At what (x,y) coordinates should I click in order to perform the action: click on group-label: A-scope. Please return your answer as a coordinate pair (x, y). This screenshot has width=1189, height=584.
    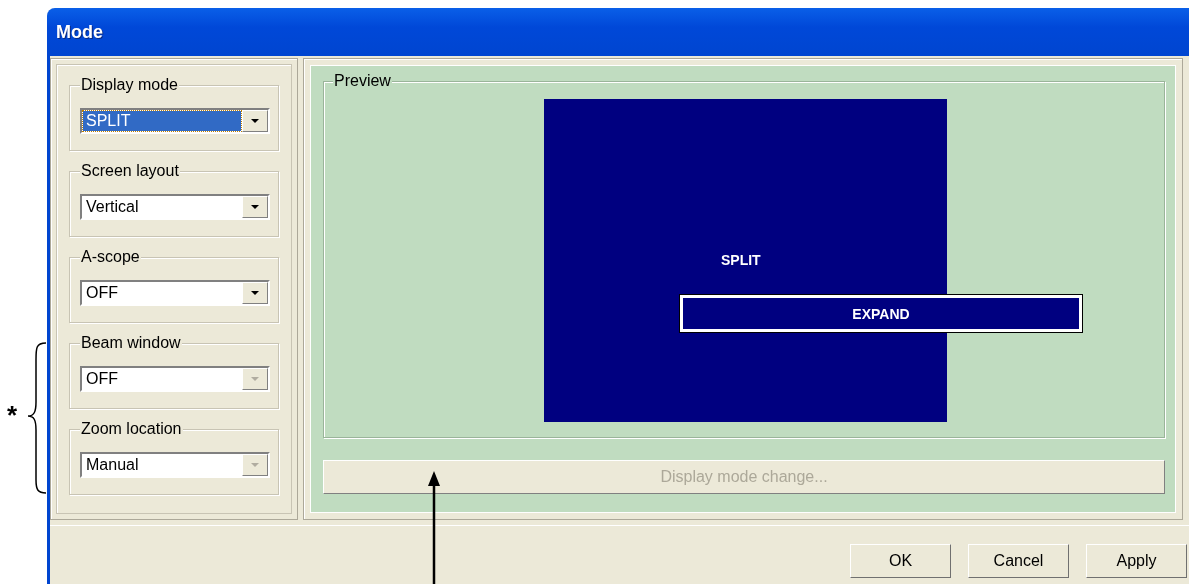
    Looking at the image, I should click on (110, 257).